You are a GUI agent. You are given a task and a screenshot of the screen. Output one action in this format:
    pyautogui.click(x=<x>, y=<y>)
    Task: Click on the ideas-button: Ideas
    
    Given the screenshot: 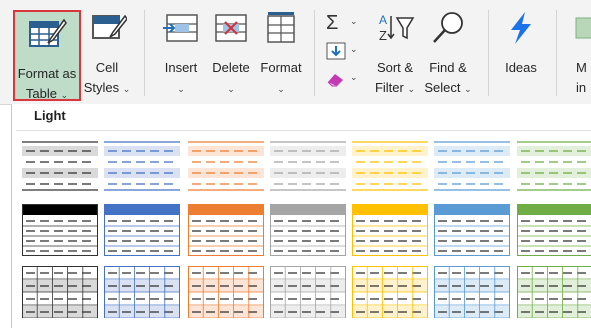 What is the action you would take?
    pyautogui.click(x=521, y=52)
    